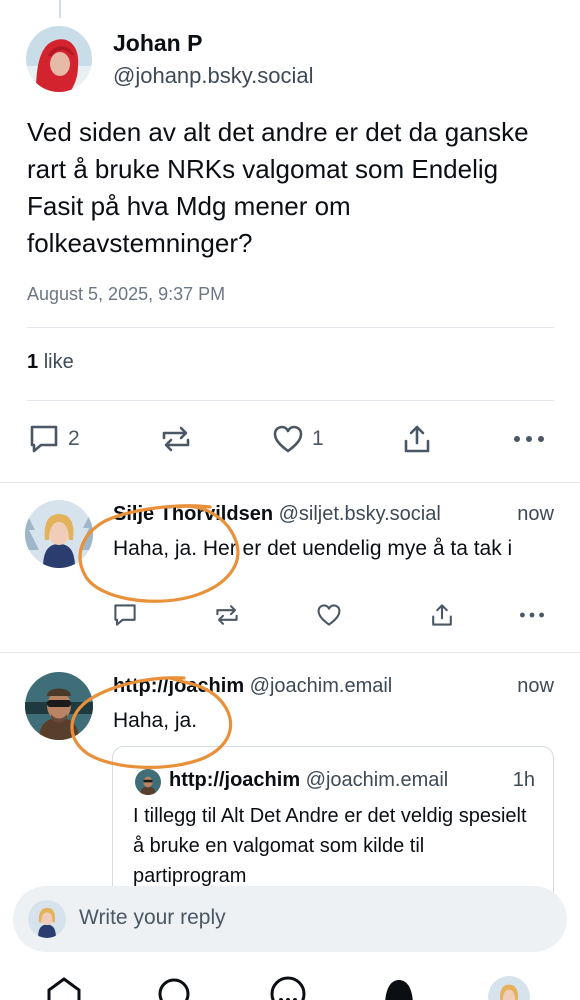 Image resolution: width=580 pixels, height=1000 pixels. Describe the element at coordinates (509, 988) in the screenshot. I see `profile-avatar` at that location.